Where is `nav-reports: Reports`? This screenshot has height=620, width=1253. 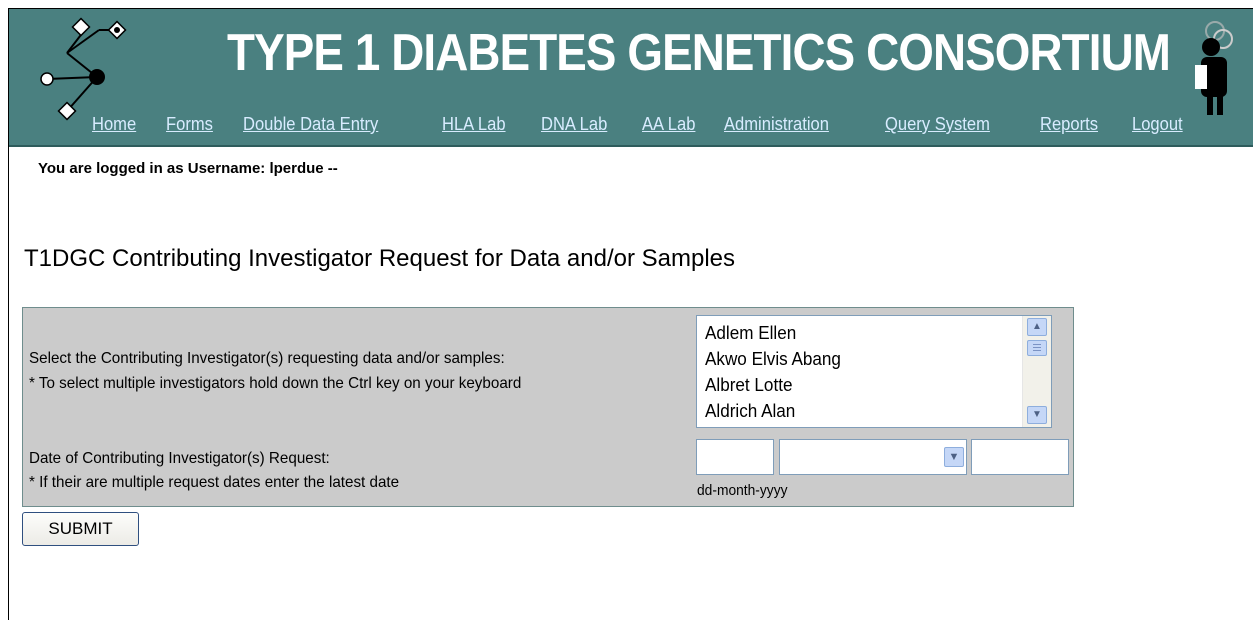 nav-reports: Reports is located at coordinates (1069, 124).